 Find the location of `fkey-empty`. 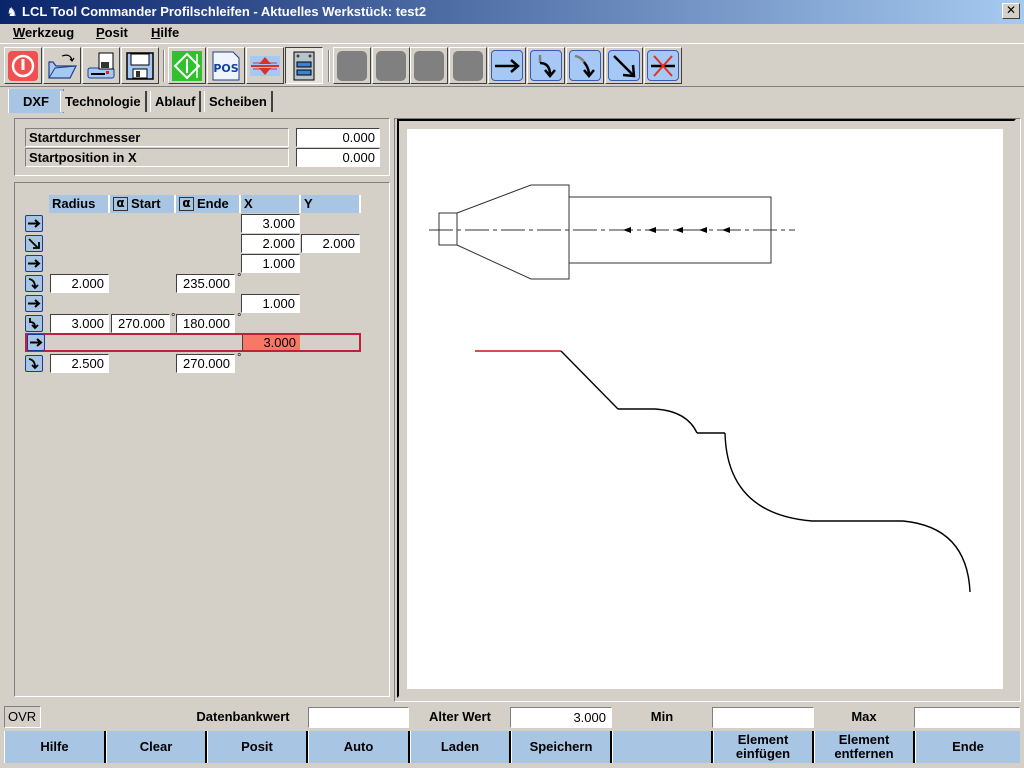

fkey-empty is located at coordinates (662, 747).